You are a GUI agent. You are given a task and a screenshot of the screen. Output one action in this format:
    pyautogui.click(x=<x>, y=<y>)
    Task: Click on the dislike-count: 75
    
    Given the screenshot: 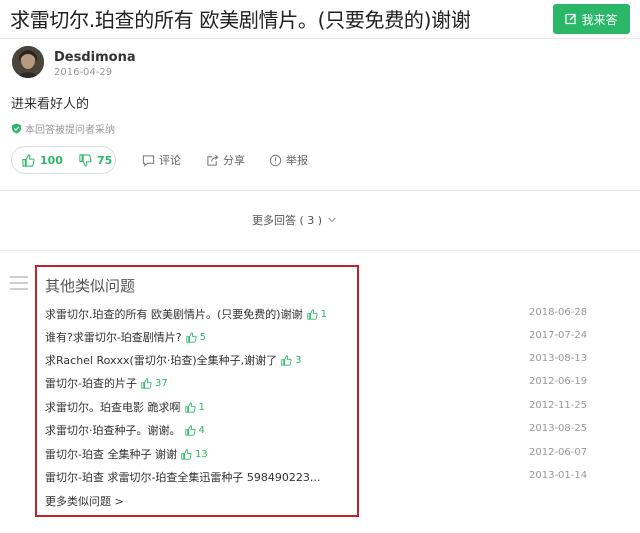 What is the action you would take?
    pyautogui.click(x=104, y=160)
    